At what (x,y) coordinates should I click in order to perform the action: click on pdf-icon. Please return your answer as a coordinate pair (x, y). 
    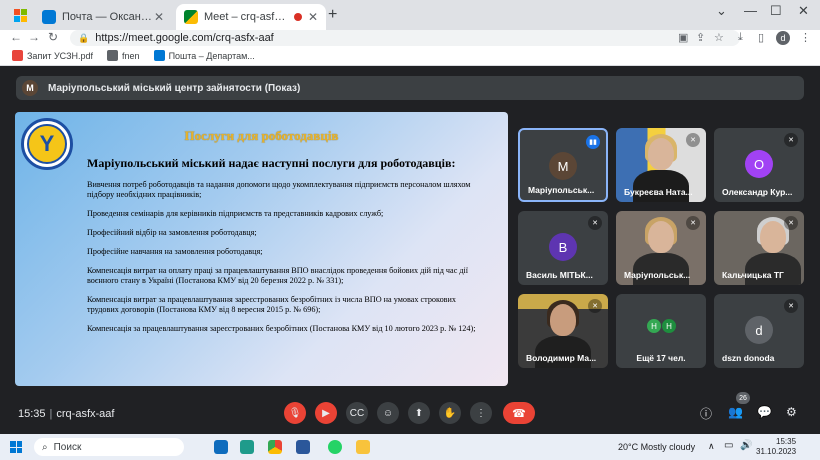
    Looking at the image, I should click on (17, 55).